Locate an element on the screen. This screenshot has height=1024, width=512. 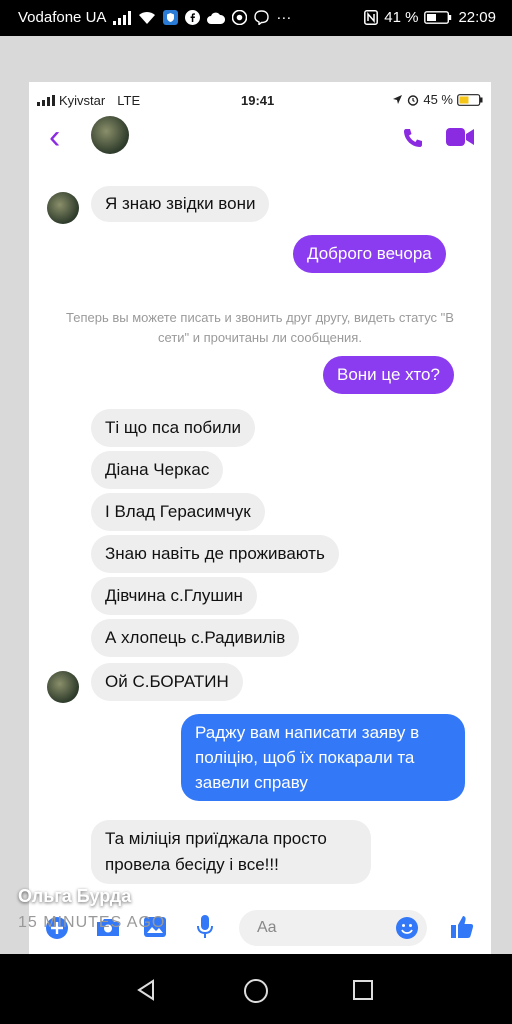
inner-carrier-label: Kyivstar is located at coordinates (82, 100).